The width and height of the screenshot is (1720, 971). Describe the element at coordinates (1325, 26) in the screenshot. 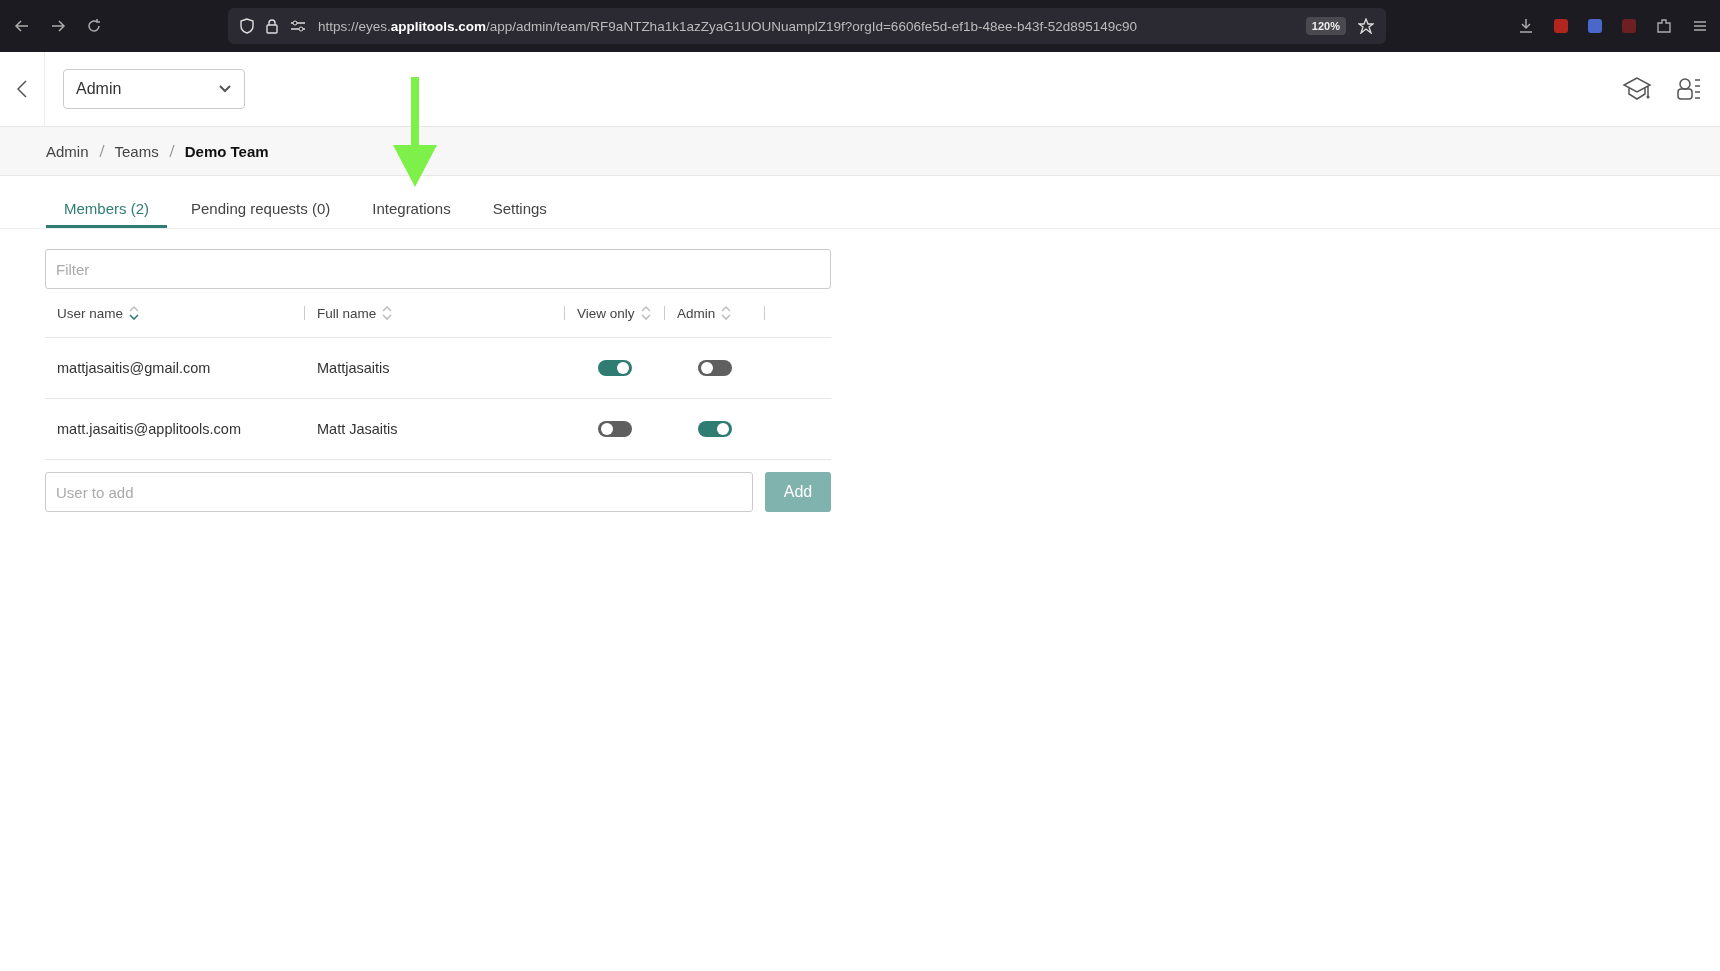

I see `zoom-level: 120%` at that location.